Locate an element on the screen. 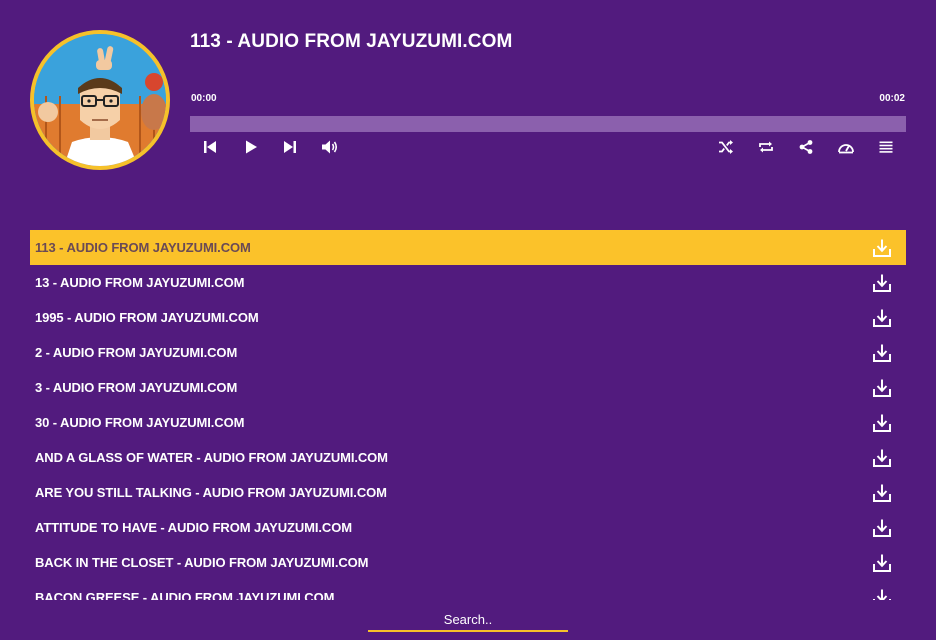 This screenshot has height=640, width=936. track-name: 2 - AUDIO FROM JAYUZUMI.COM is located at coordinates (136, 352).